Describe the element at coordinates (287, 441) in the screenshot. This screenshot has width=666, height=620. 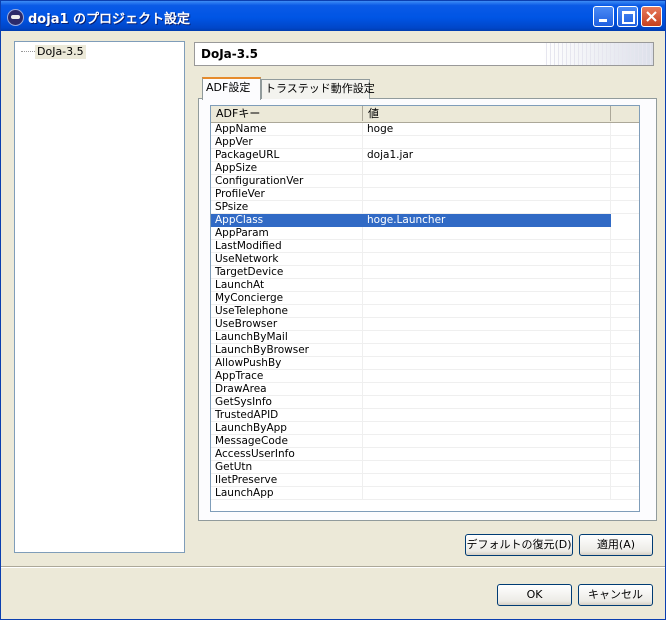
I see `cell-adf-key: MessageCode` at that location.